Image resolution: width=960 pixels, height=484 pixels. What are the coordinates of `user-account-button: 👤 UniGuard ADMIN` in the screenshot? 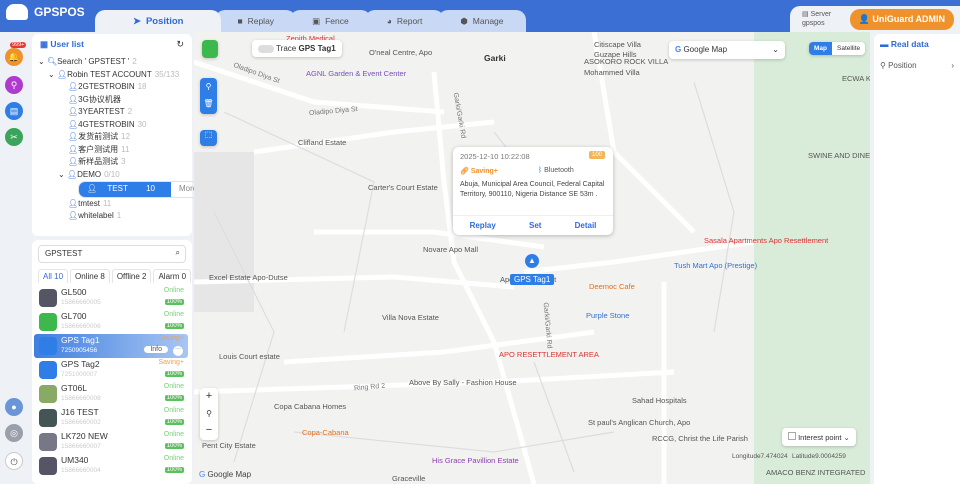 It's located at (901, 19).